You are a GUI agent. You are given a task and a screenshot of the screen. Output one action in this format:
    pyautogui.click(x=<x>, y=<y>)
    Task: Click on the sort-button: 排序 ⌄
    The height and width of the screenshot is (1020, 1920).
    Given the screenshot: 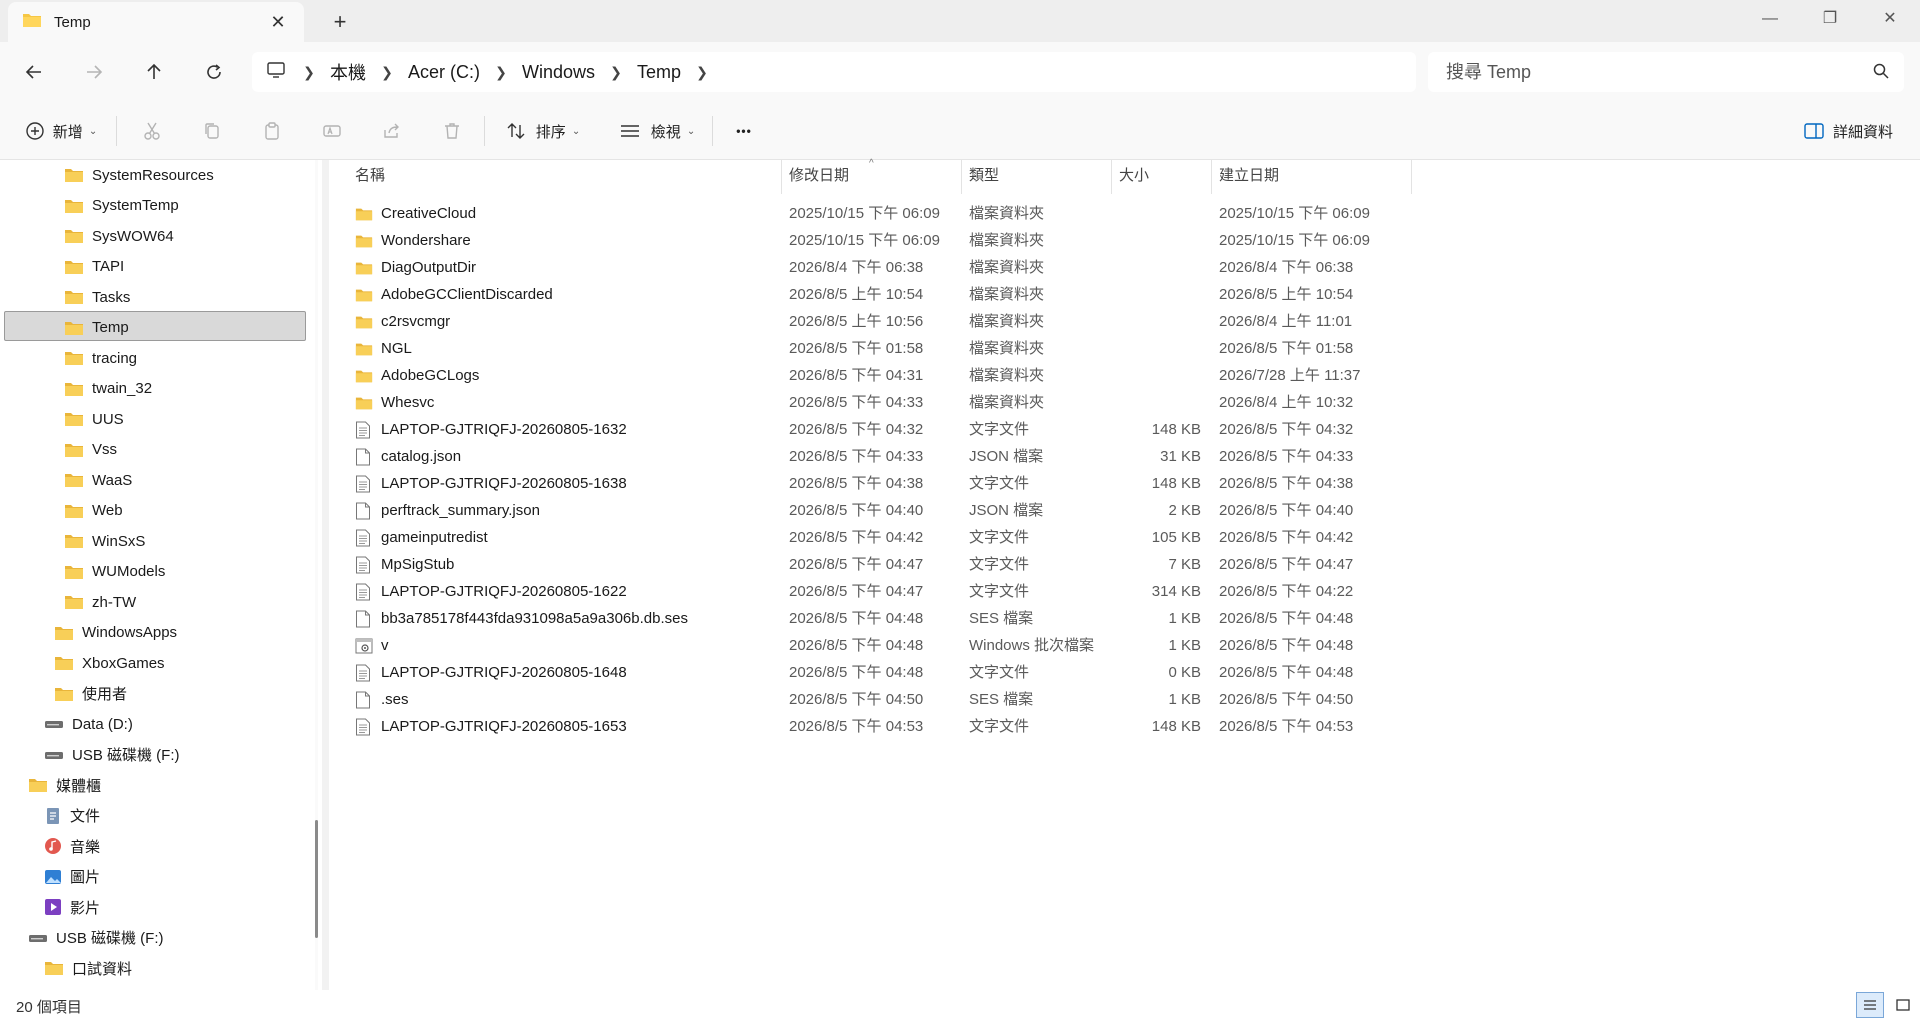 What is the action you would take?
    pyautogui.click(x=543, y=131)
    